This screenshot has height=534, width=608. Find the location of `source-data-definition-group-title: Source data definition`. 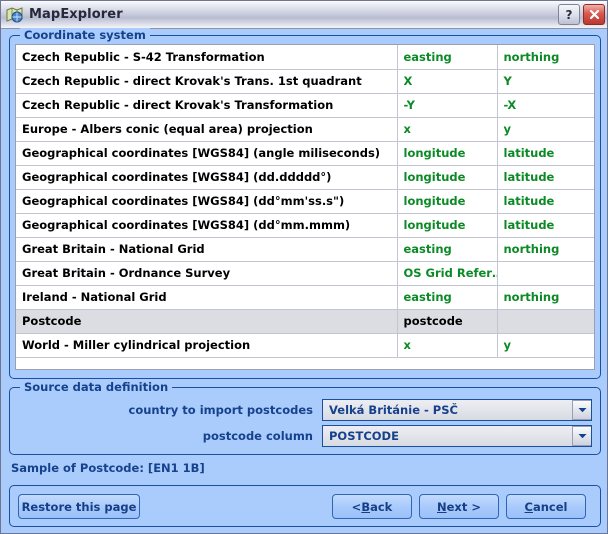

source-data-definition-group-title: Source data definition is located at coordinates (96, 387).